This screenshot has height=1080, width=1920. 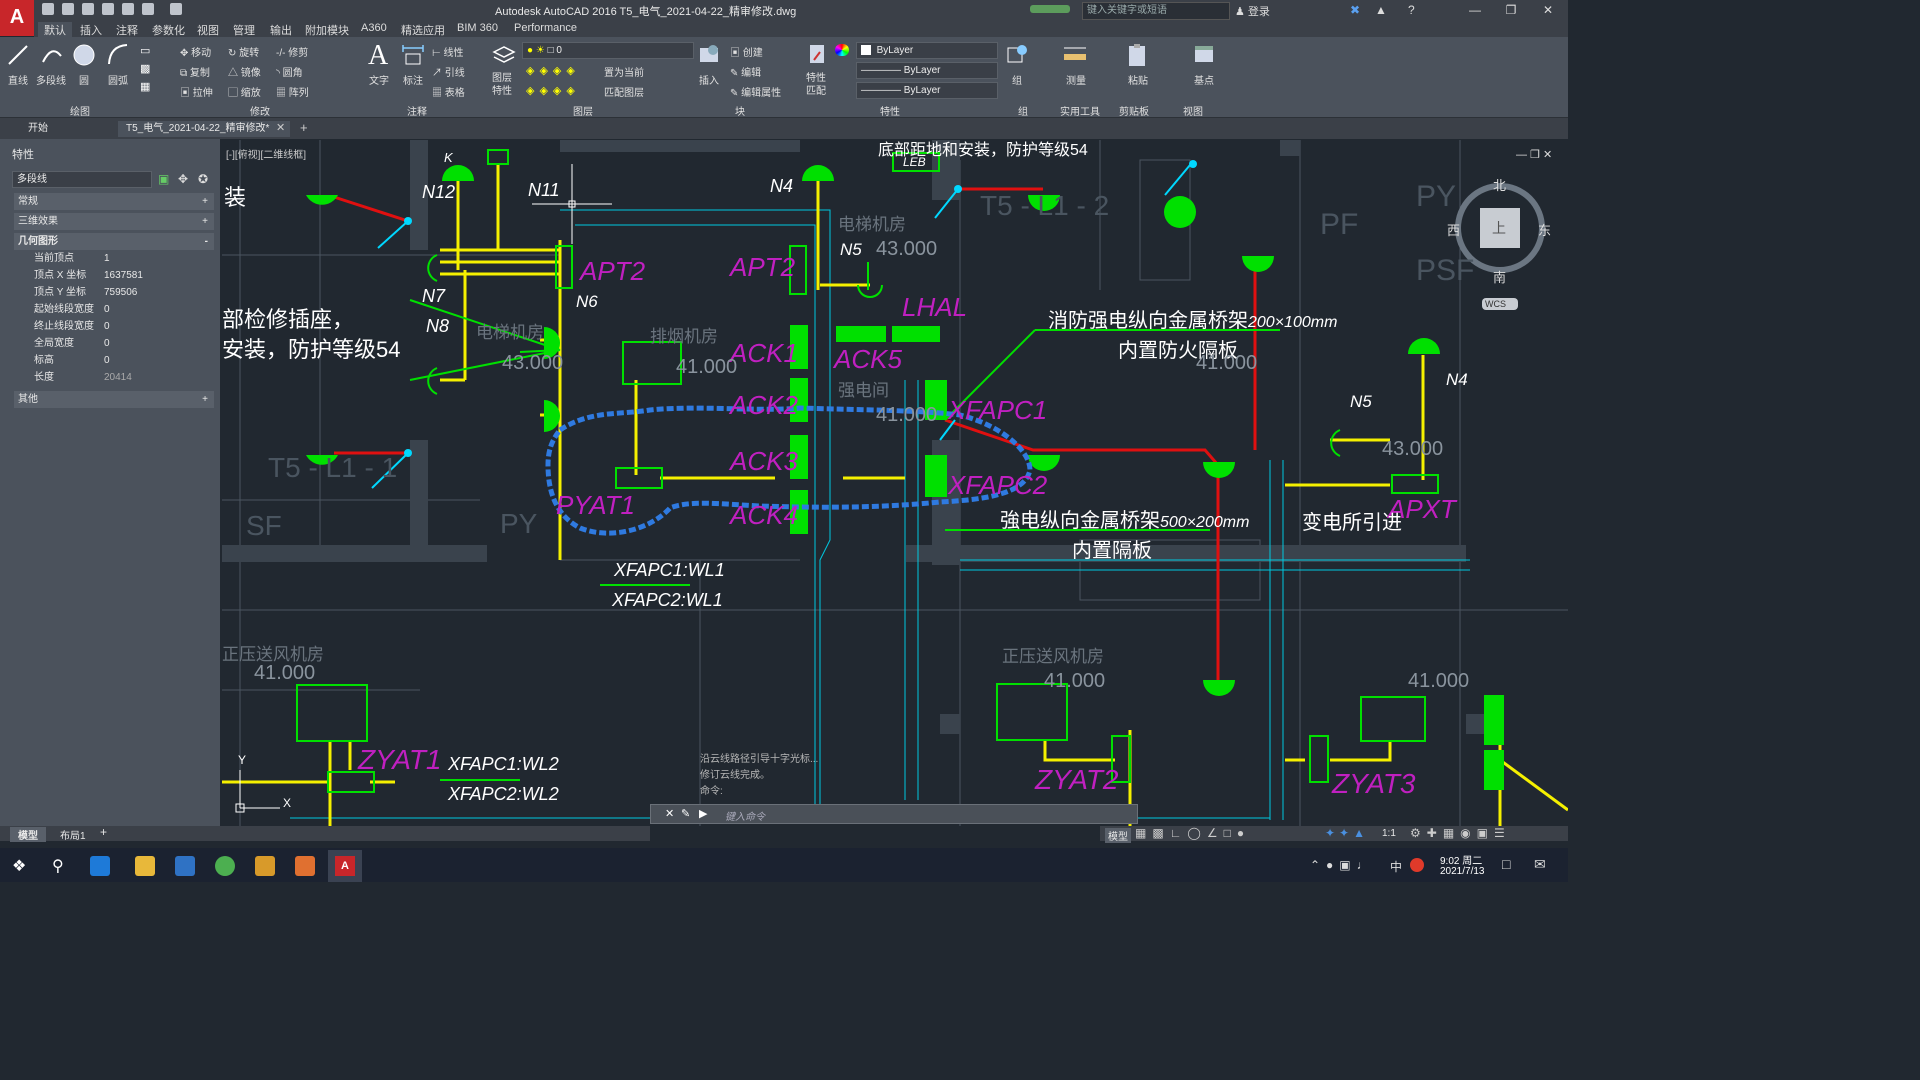 What do you see at coordinates (1396, 866) in the screenshot?
I see `ime-indicator: 中` at bounding box center [1396, 866].